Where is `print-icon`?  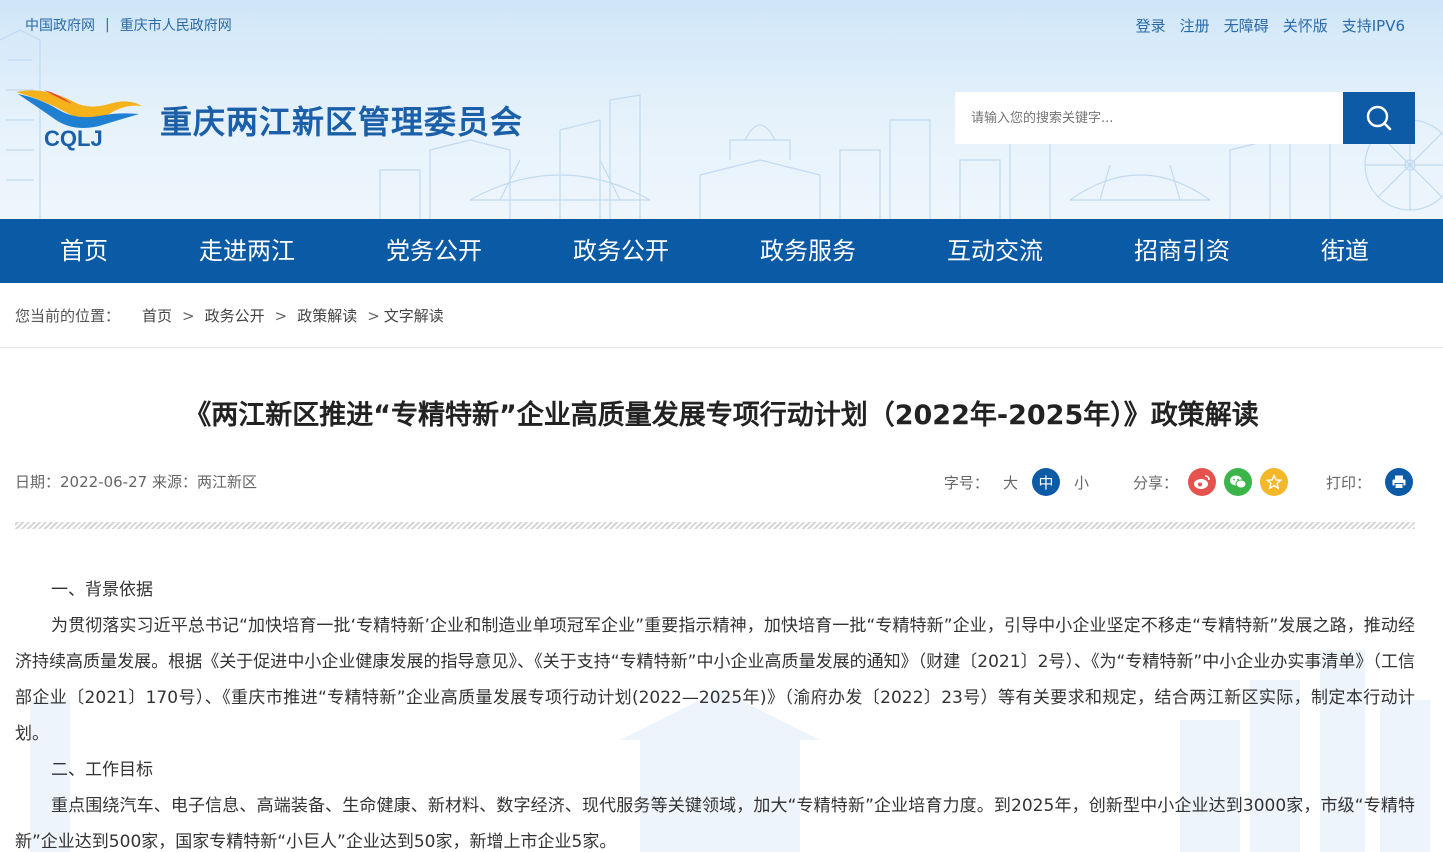
print-icon is located at coordinates (1399, 482).